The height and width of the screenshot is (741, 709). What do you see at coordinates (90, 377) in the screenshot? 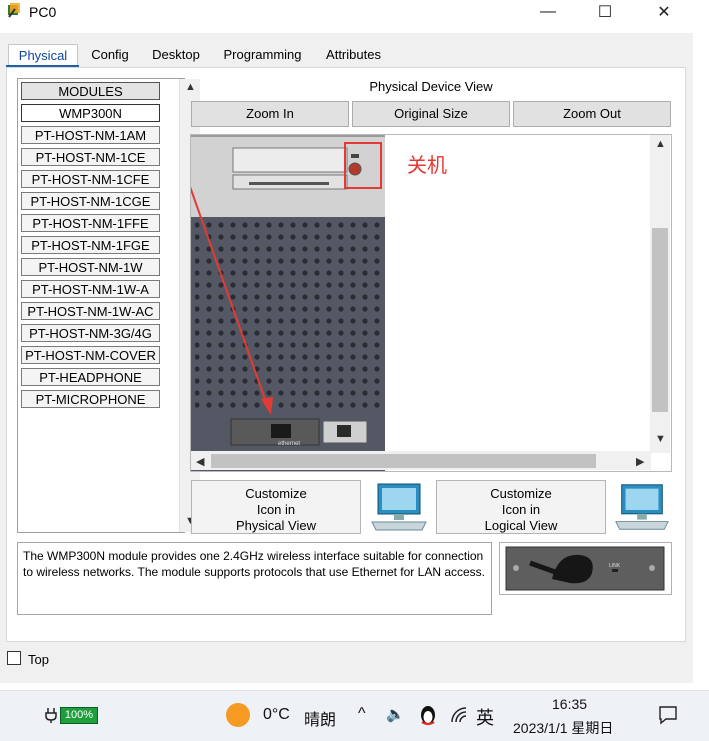
I see `module-item: PT-HEADPHONE` at bounding box center [90, 377].